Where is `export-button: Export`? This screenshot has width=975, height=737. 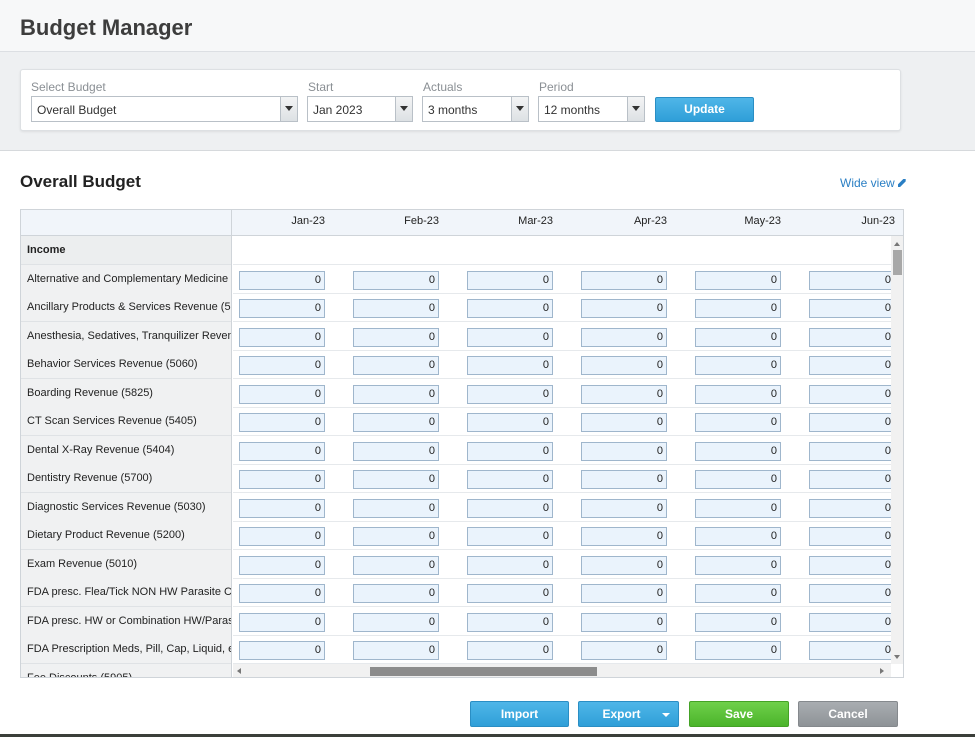
export-button: Export is located at coordinates (628, 714).